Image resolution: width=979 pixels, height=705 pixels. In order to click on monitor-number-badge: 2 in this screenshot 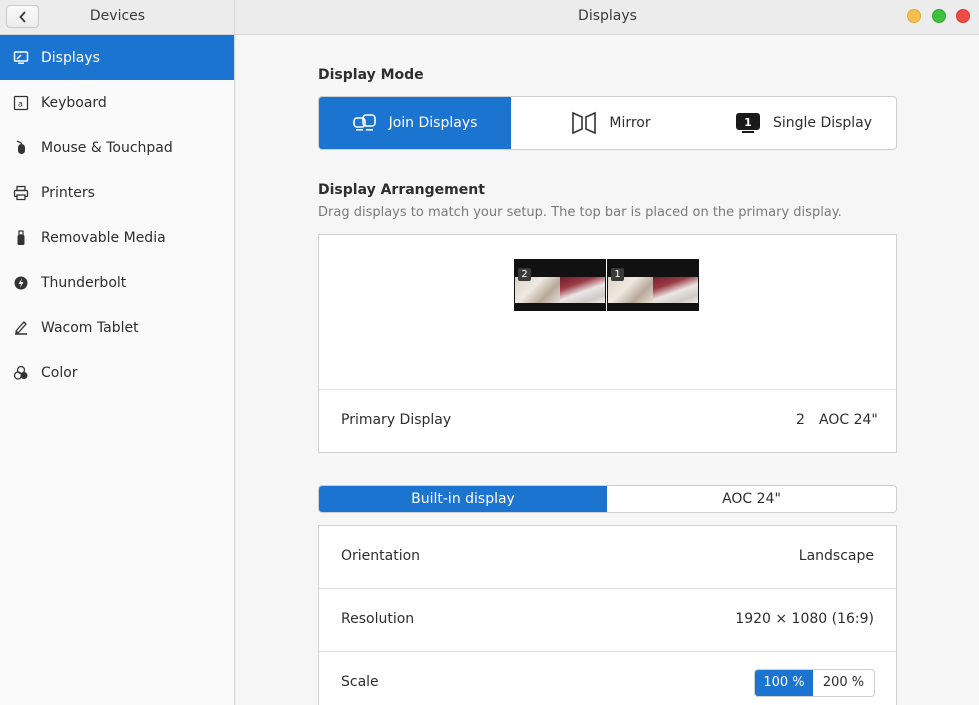, I will do `click(524, 274)`.